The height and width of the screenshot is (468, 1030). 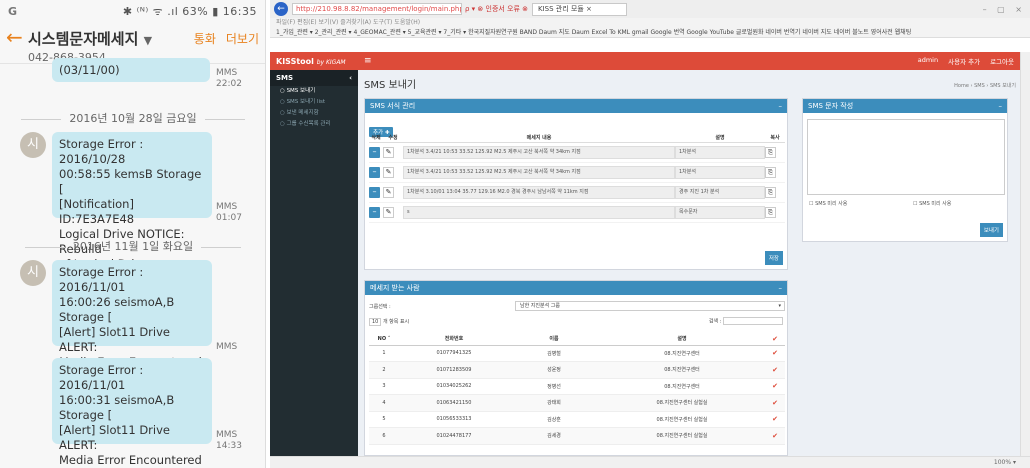 I want to click on table-row: 2 01071283509 성윤정 08.지진연구센터 ✔, so click(x=577, y=370).